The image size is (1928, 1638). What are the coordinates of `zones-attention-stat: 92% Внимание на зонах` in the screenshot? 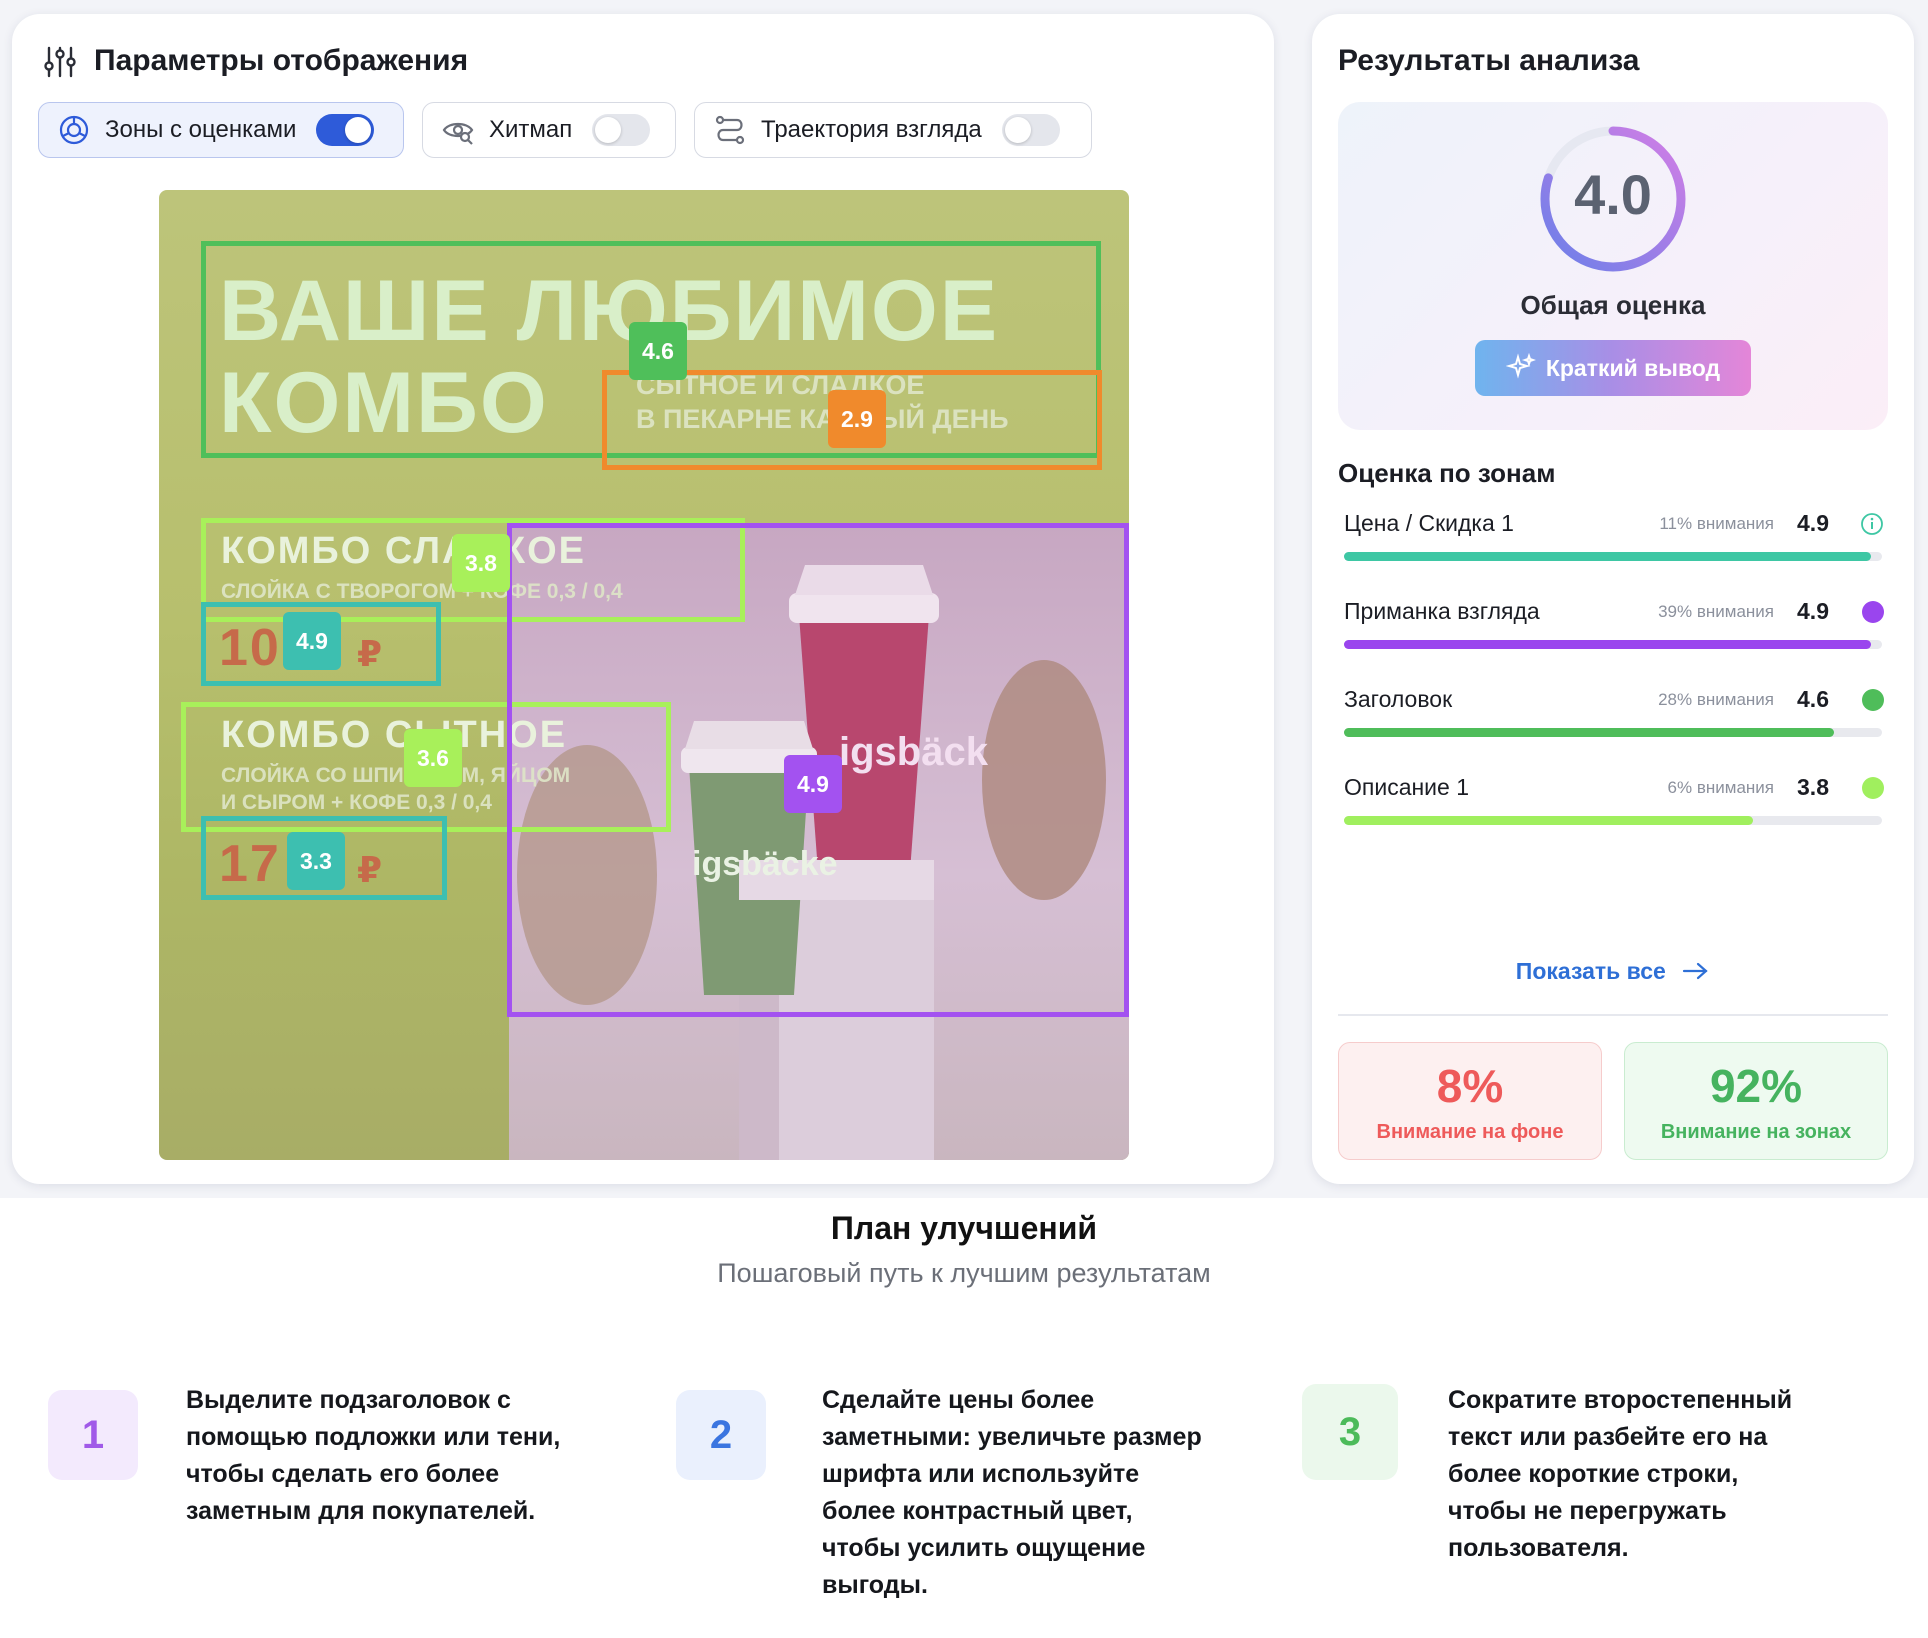 It's located at (1756, 1101).